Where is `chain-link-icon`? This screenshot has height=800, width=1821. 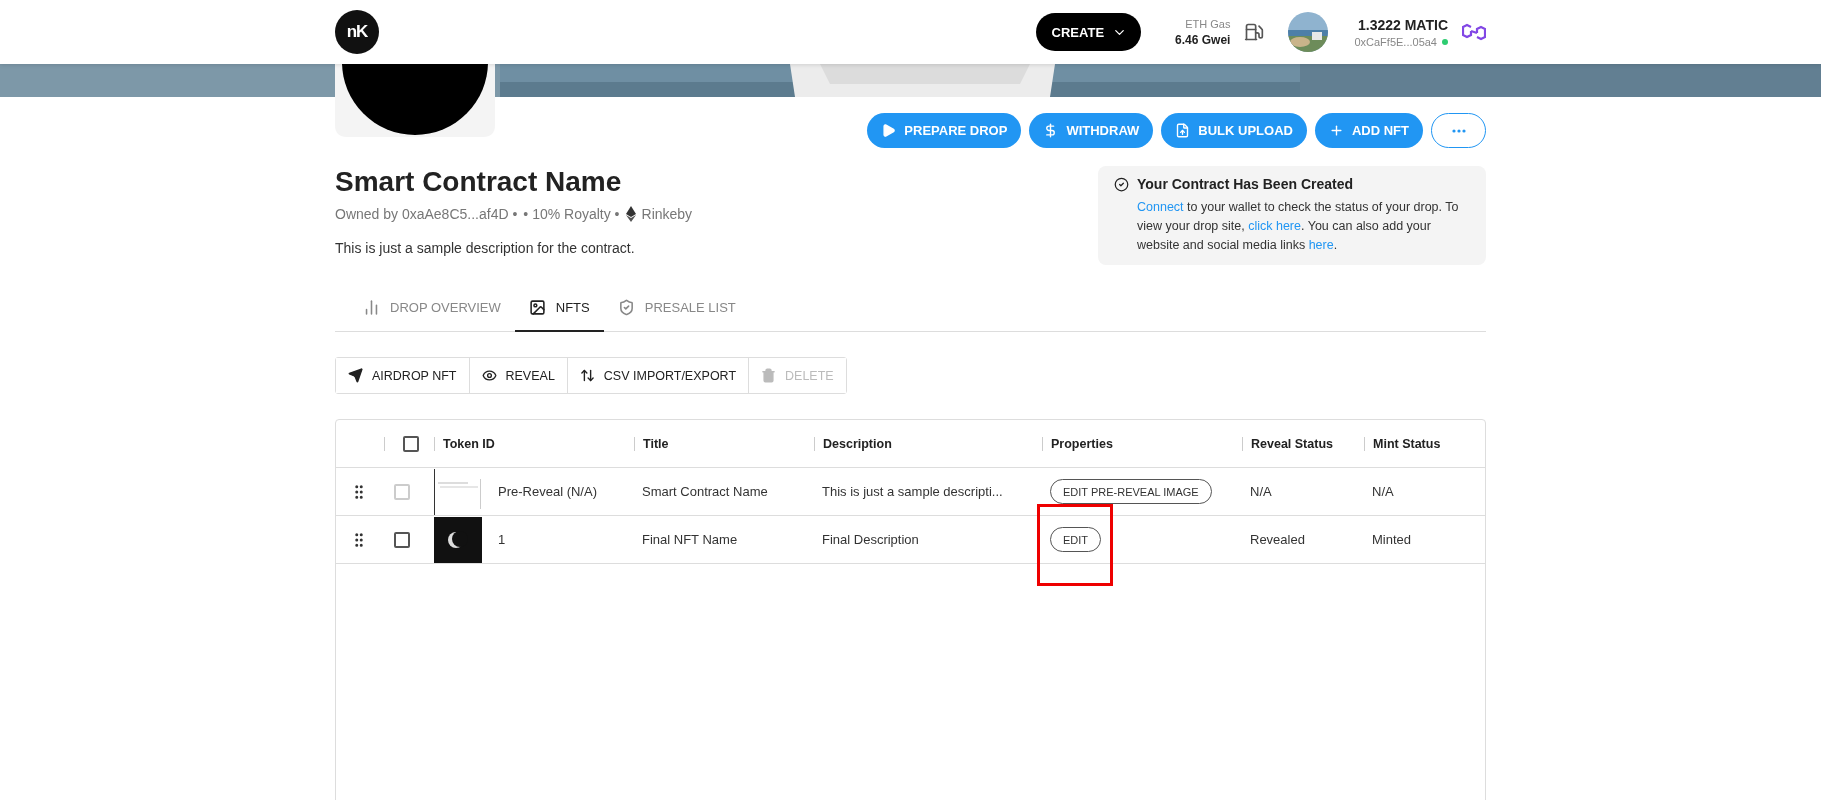
chain-link-icon is located at coordinates (1474, 32).